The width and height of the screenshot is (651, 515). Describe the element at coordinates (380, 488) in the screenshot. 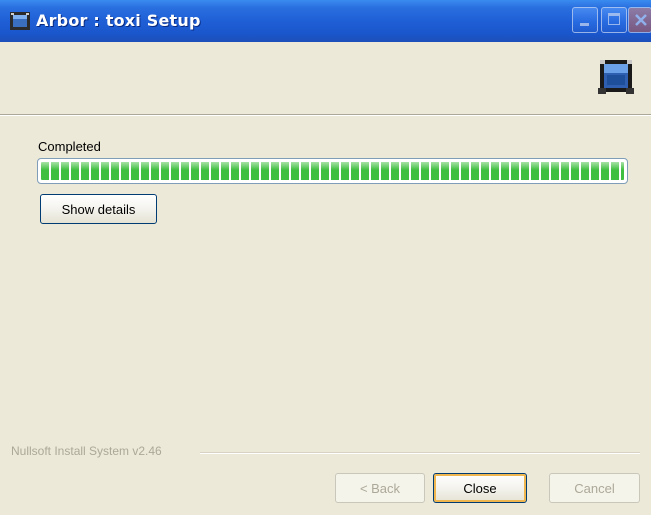

I see `back-button: < Back` at that location.